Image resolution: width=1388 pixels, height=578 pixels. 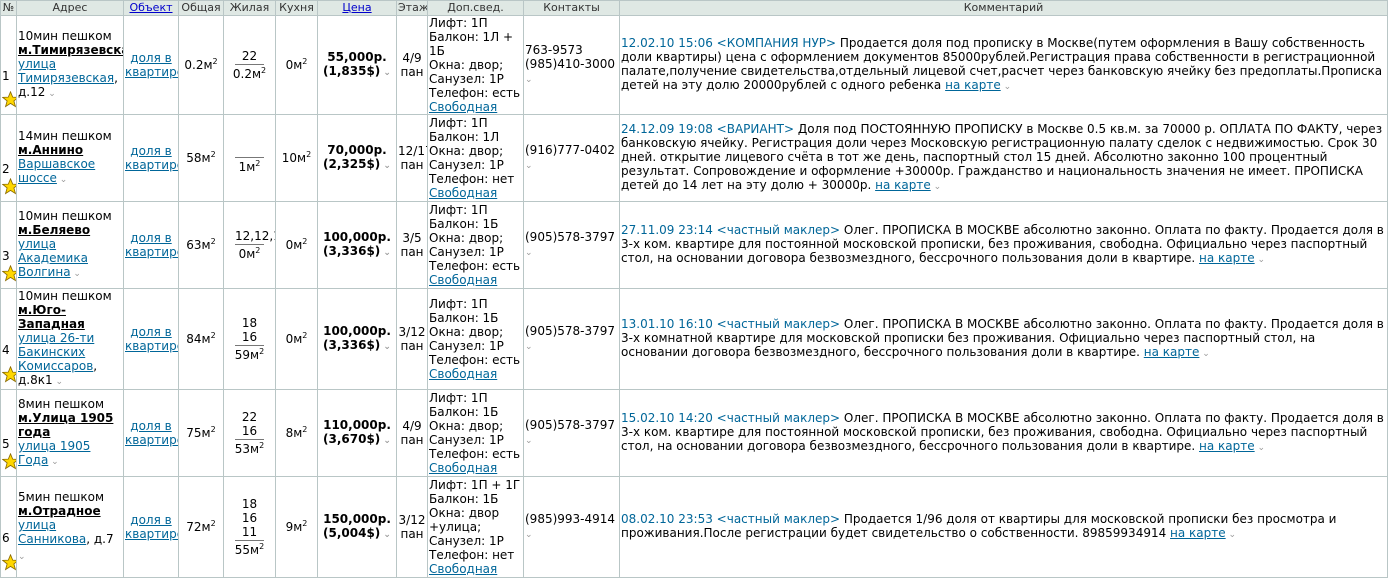 I want to click on total-area-cell: 58м2, so click(x=201, y=158).